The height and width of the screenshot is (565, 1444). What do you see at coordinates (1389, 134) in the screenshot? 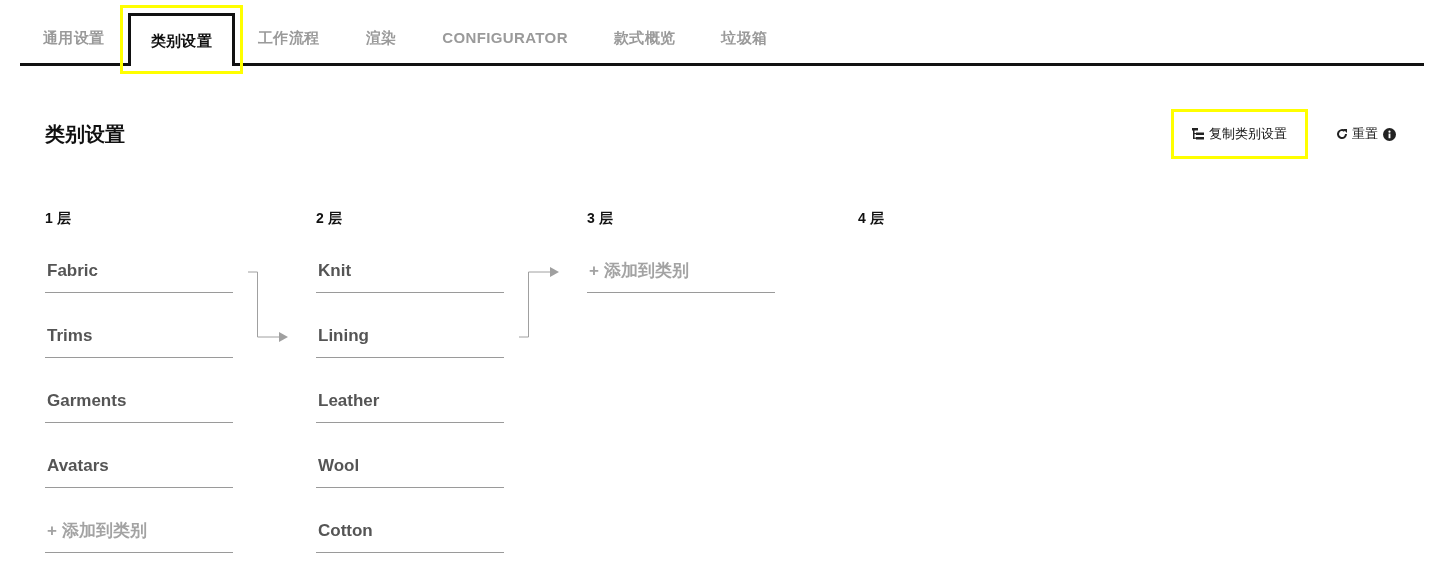
I see `info-icon` at bounding box center [1389, 134].